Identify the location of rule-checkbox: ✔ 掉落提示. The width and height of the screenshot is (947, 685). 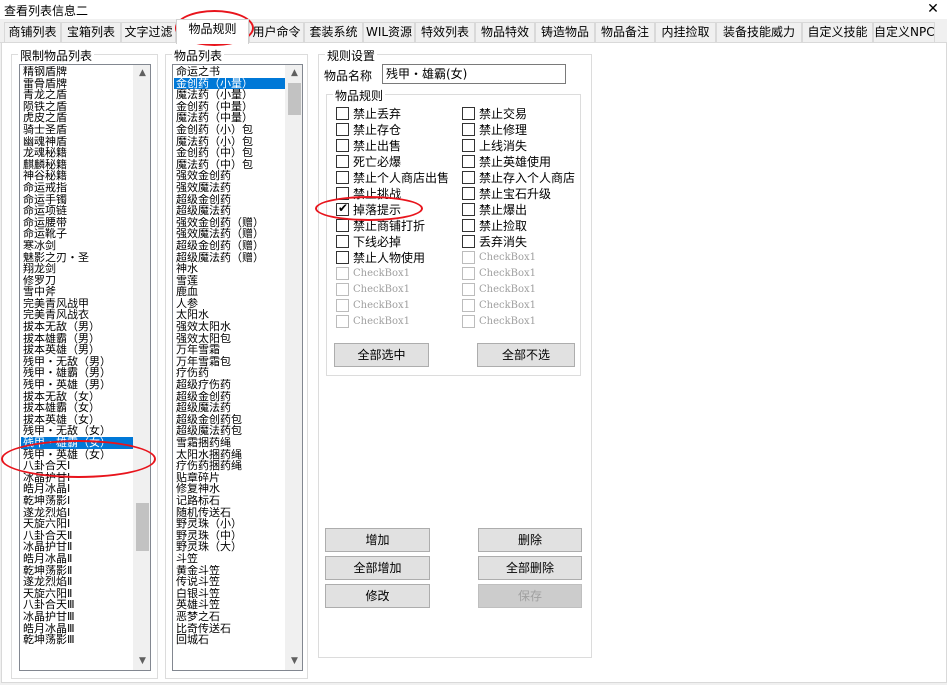
(368, 209).